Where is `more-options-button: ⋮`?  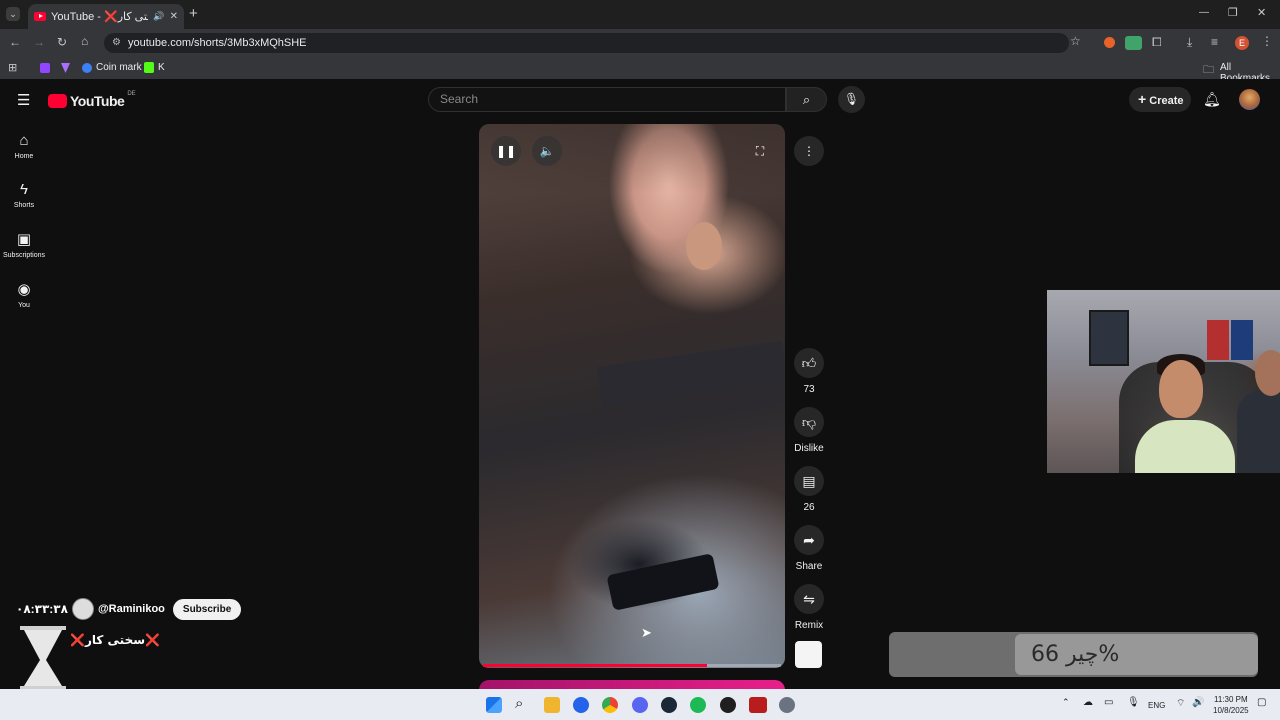 more-options-button: ⋮ is located at coordinates (809, 151).